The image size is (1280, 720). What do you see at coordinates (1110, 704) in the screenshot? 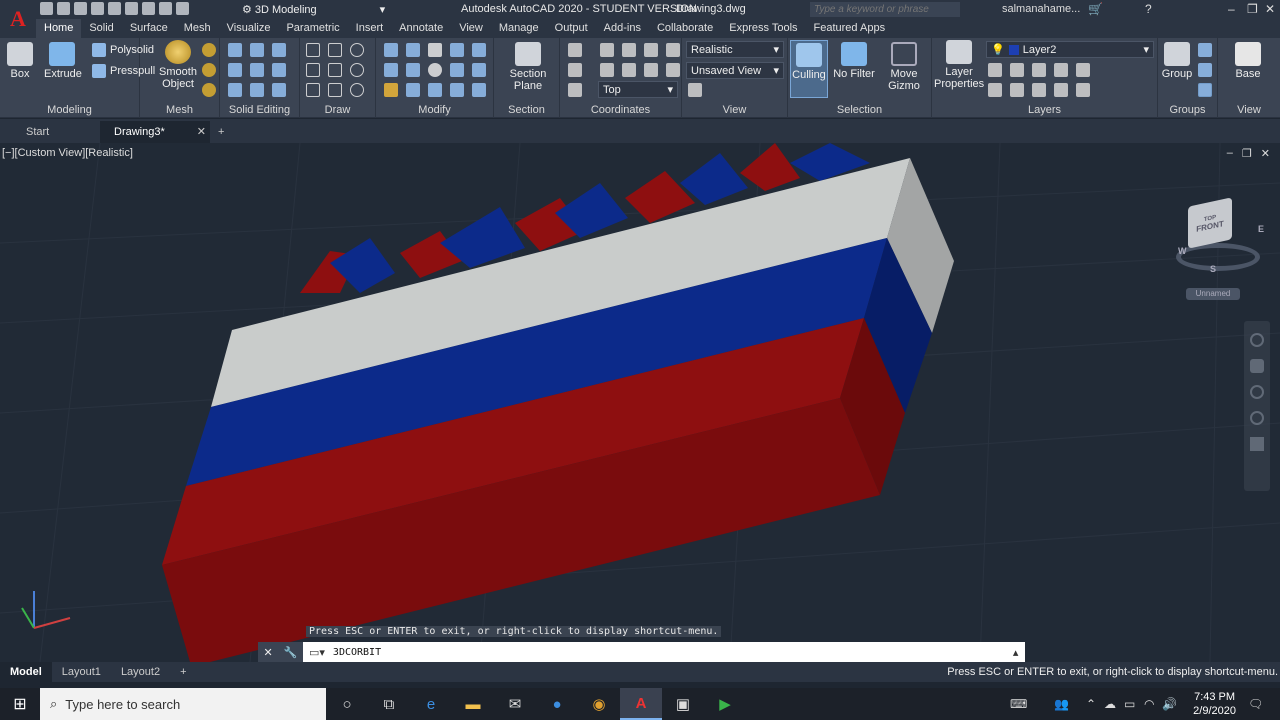
I see `cloud-icon: ☁` at bounding box center [1110, 704].